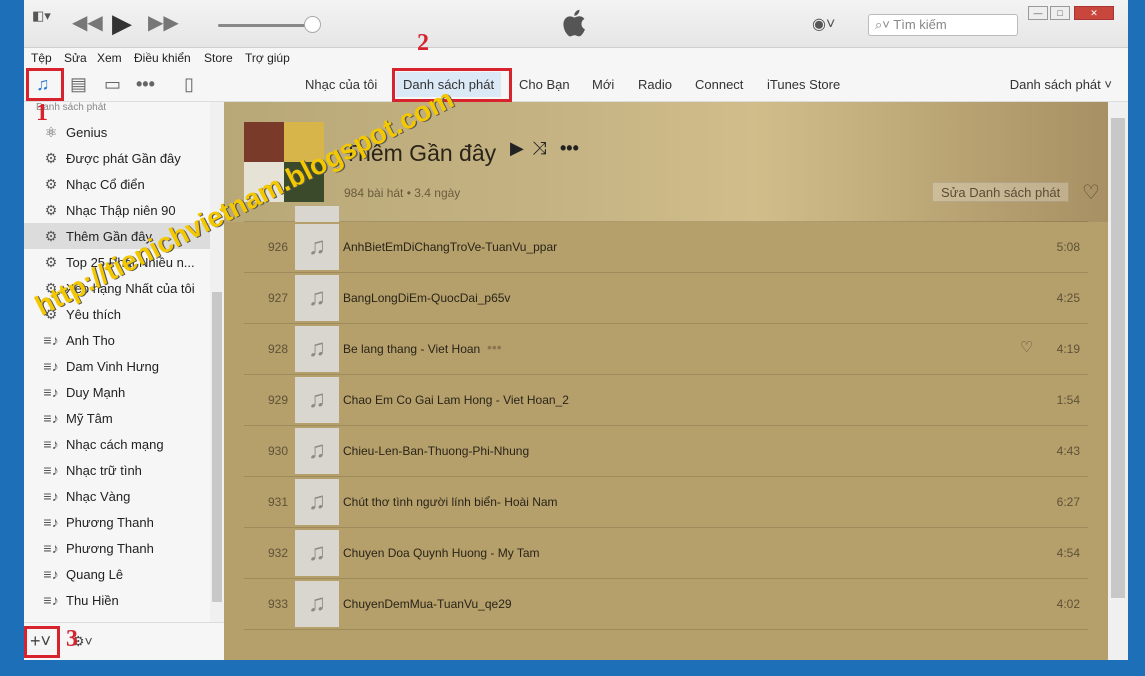 This screenshot has height=676, width=1145. What do you see at coordinates (130, 418) in the screenshot?
I see `sidebar-item-playlist: ≡♪ Mỹ Tâm` at bounding box center [130, 418].